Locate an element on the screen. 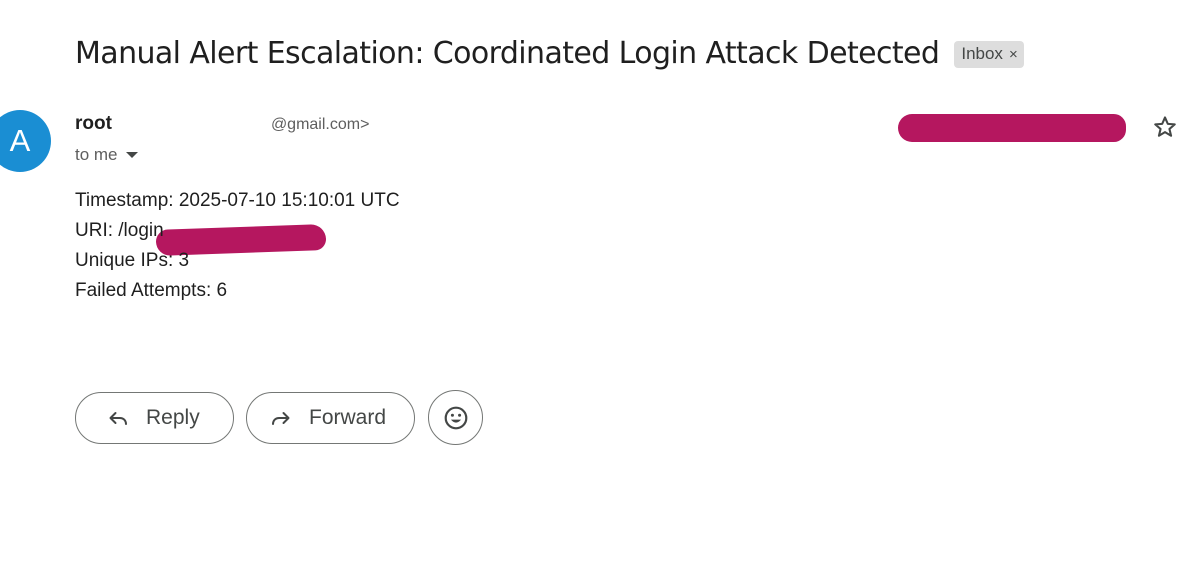 The image size is (1183, 572). caret-down-icon is located at coordinates (131, 155).